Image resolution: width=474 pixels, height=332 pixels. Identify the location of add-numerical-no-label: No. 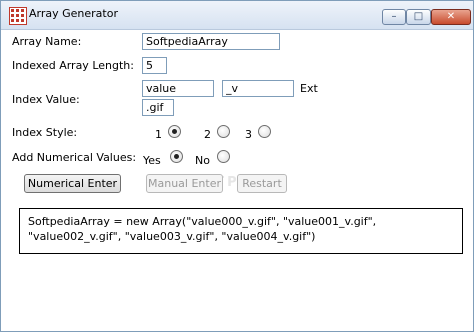
(202, 160).